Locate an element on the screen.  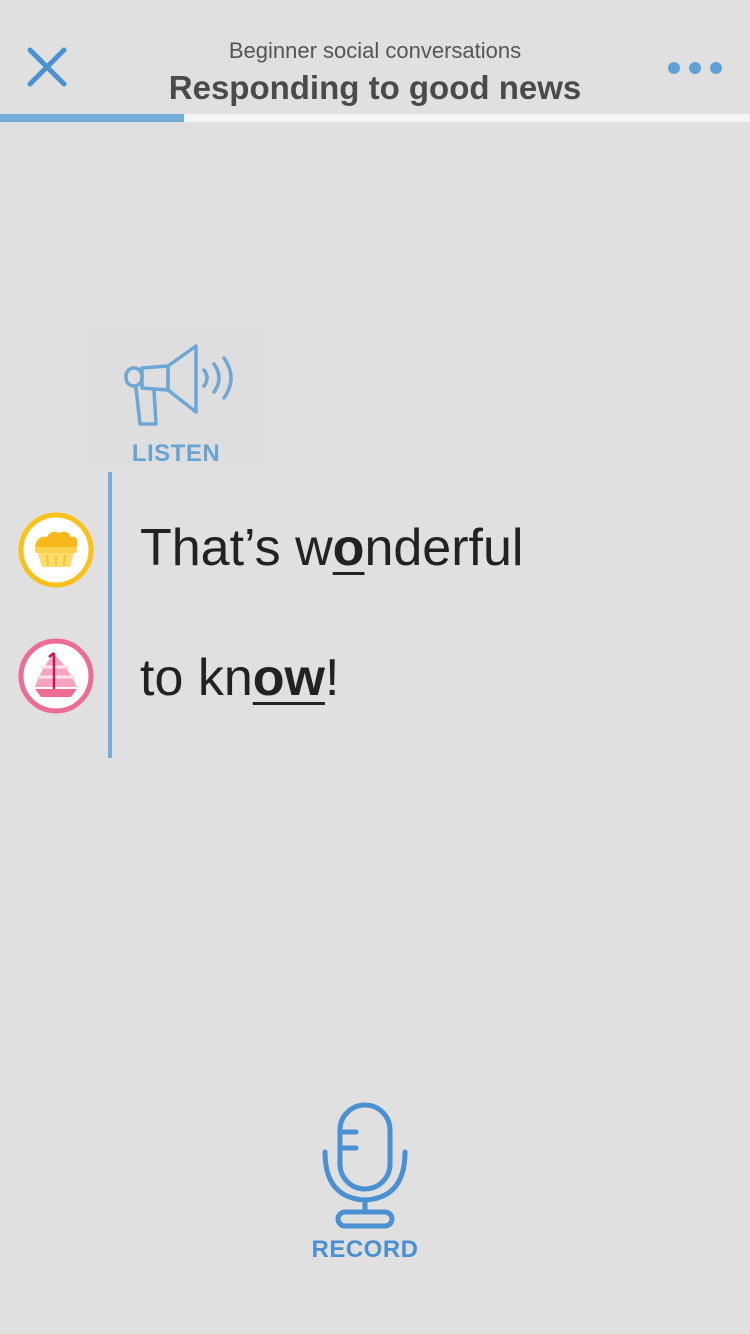
conversation-divider is located at coordinates (110, 615).